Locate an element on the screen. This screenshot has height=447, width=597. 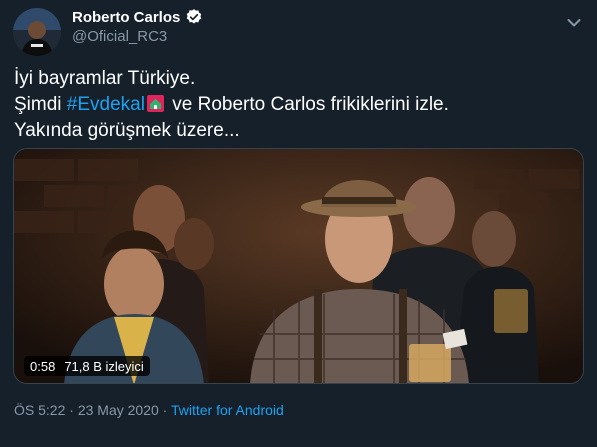
hashtag-link: #Evdekal is located at coordinates (106, 104).